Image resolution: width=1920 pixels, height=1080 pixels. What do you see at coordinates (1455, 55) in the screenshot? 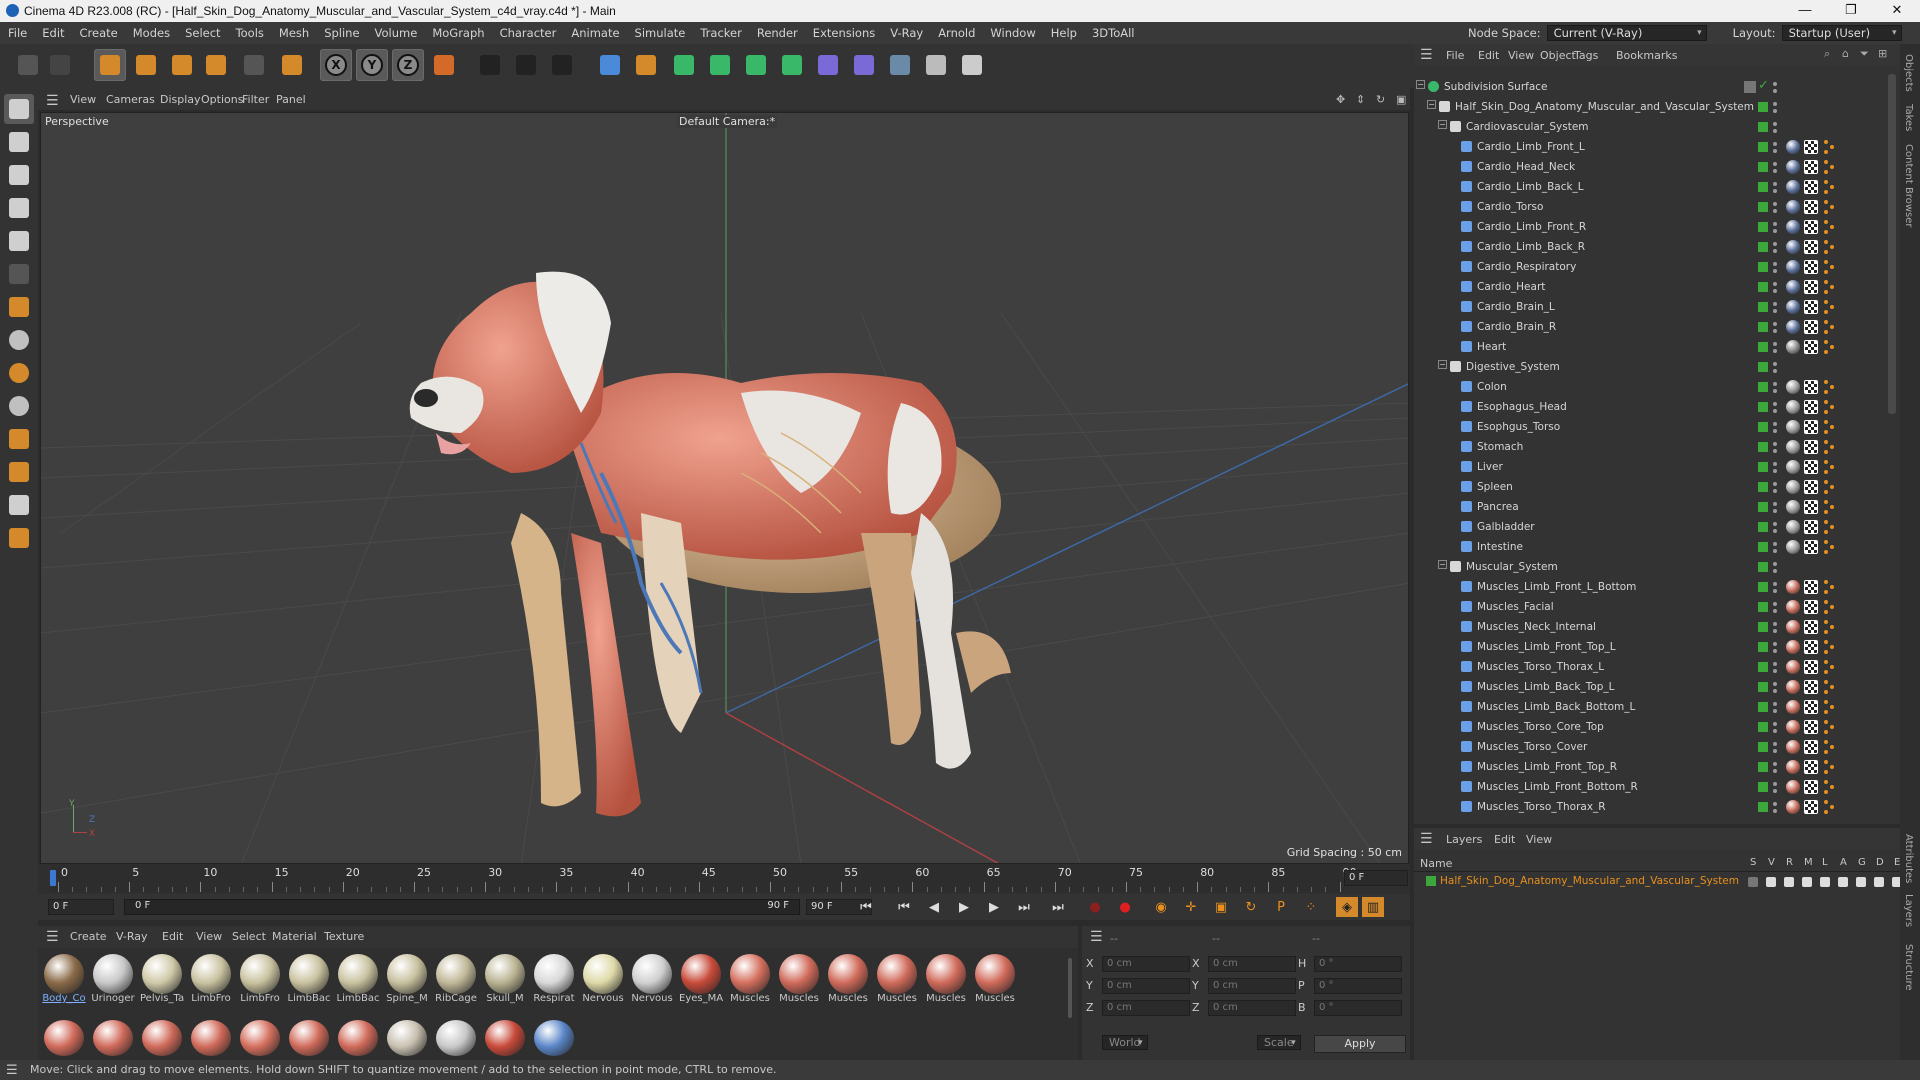
I see `object-menu-file: File` at bounding box center [1455, 55].